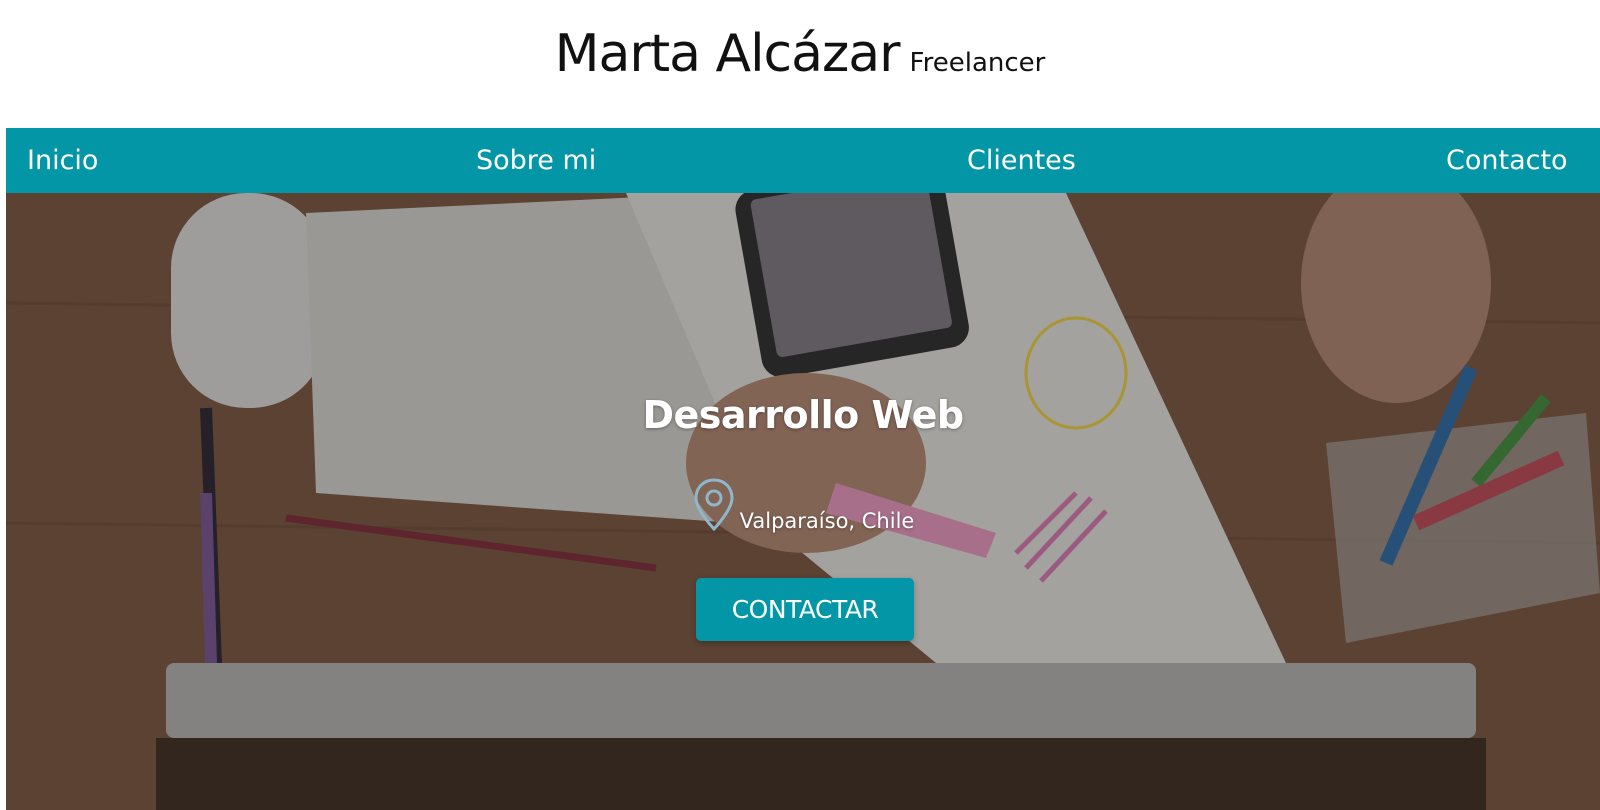 The width and height of the screenshot is (1600, 810). I want to click on nav-item-contacto: Contacto, so click(1507, 160).